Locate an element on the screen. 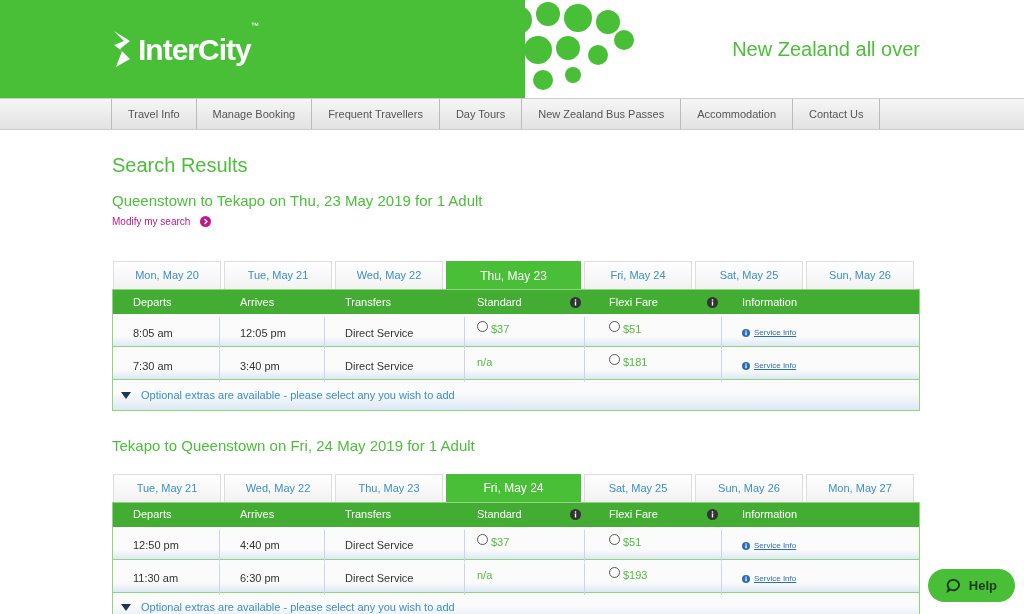 The image size is (1024, 614). arrow-circle-icon is located at coordinates (206, 221).